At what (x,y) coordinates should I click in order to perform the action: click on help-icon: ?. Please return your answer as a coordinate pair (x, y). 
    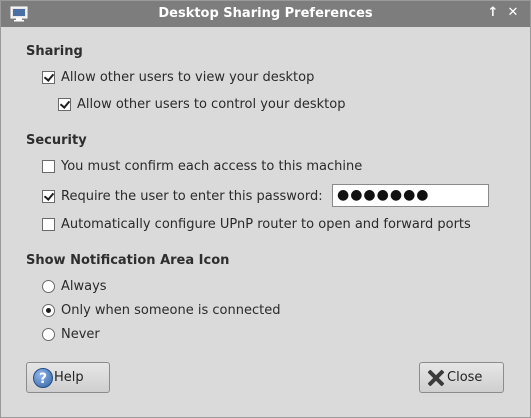
    Looking at the image, I should click on (43, 377).